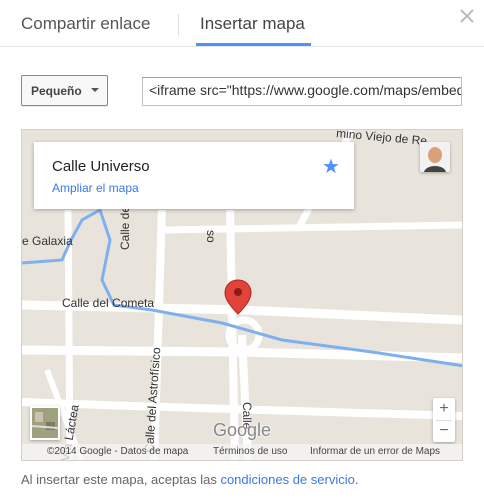  I want to click on active-tab-indicator, so click(253, 44).